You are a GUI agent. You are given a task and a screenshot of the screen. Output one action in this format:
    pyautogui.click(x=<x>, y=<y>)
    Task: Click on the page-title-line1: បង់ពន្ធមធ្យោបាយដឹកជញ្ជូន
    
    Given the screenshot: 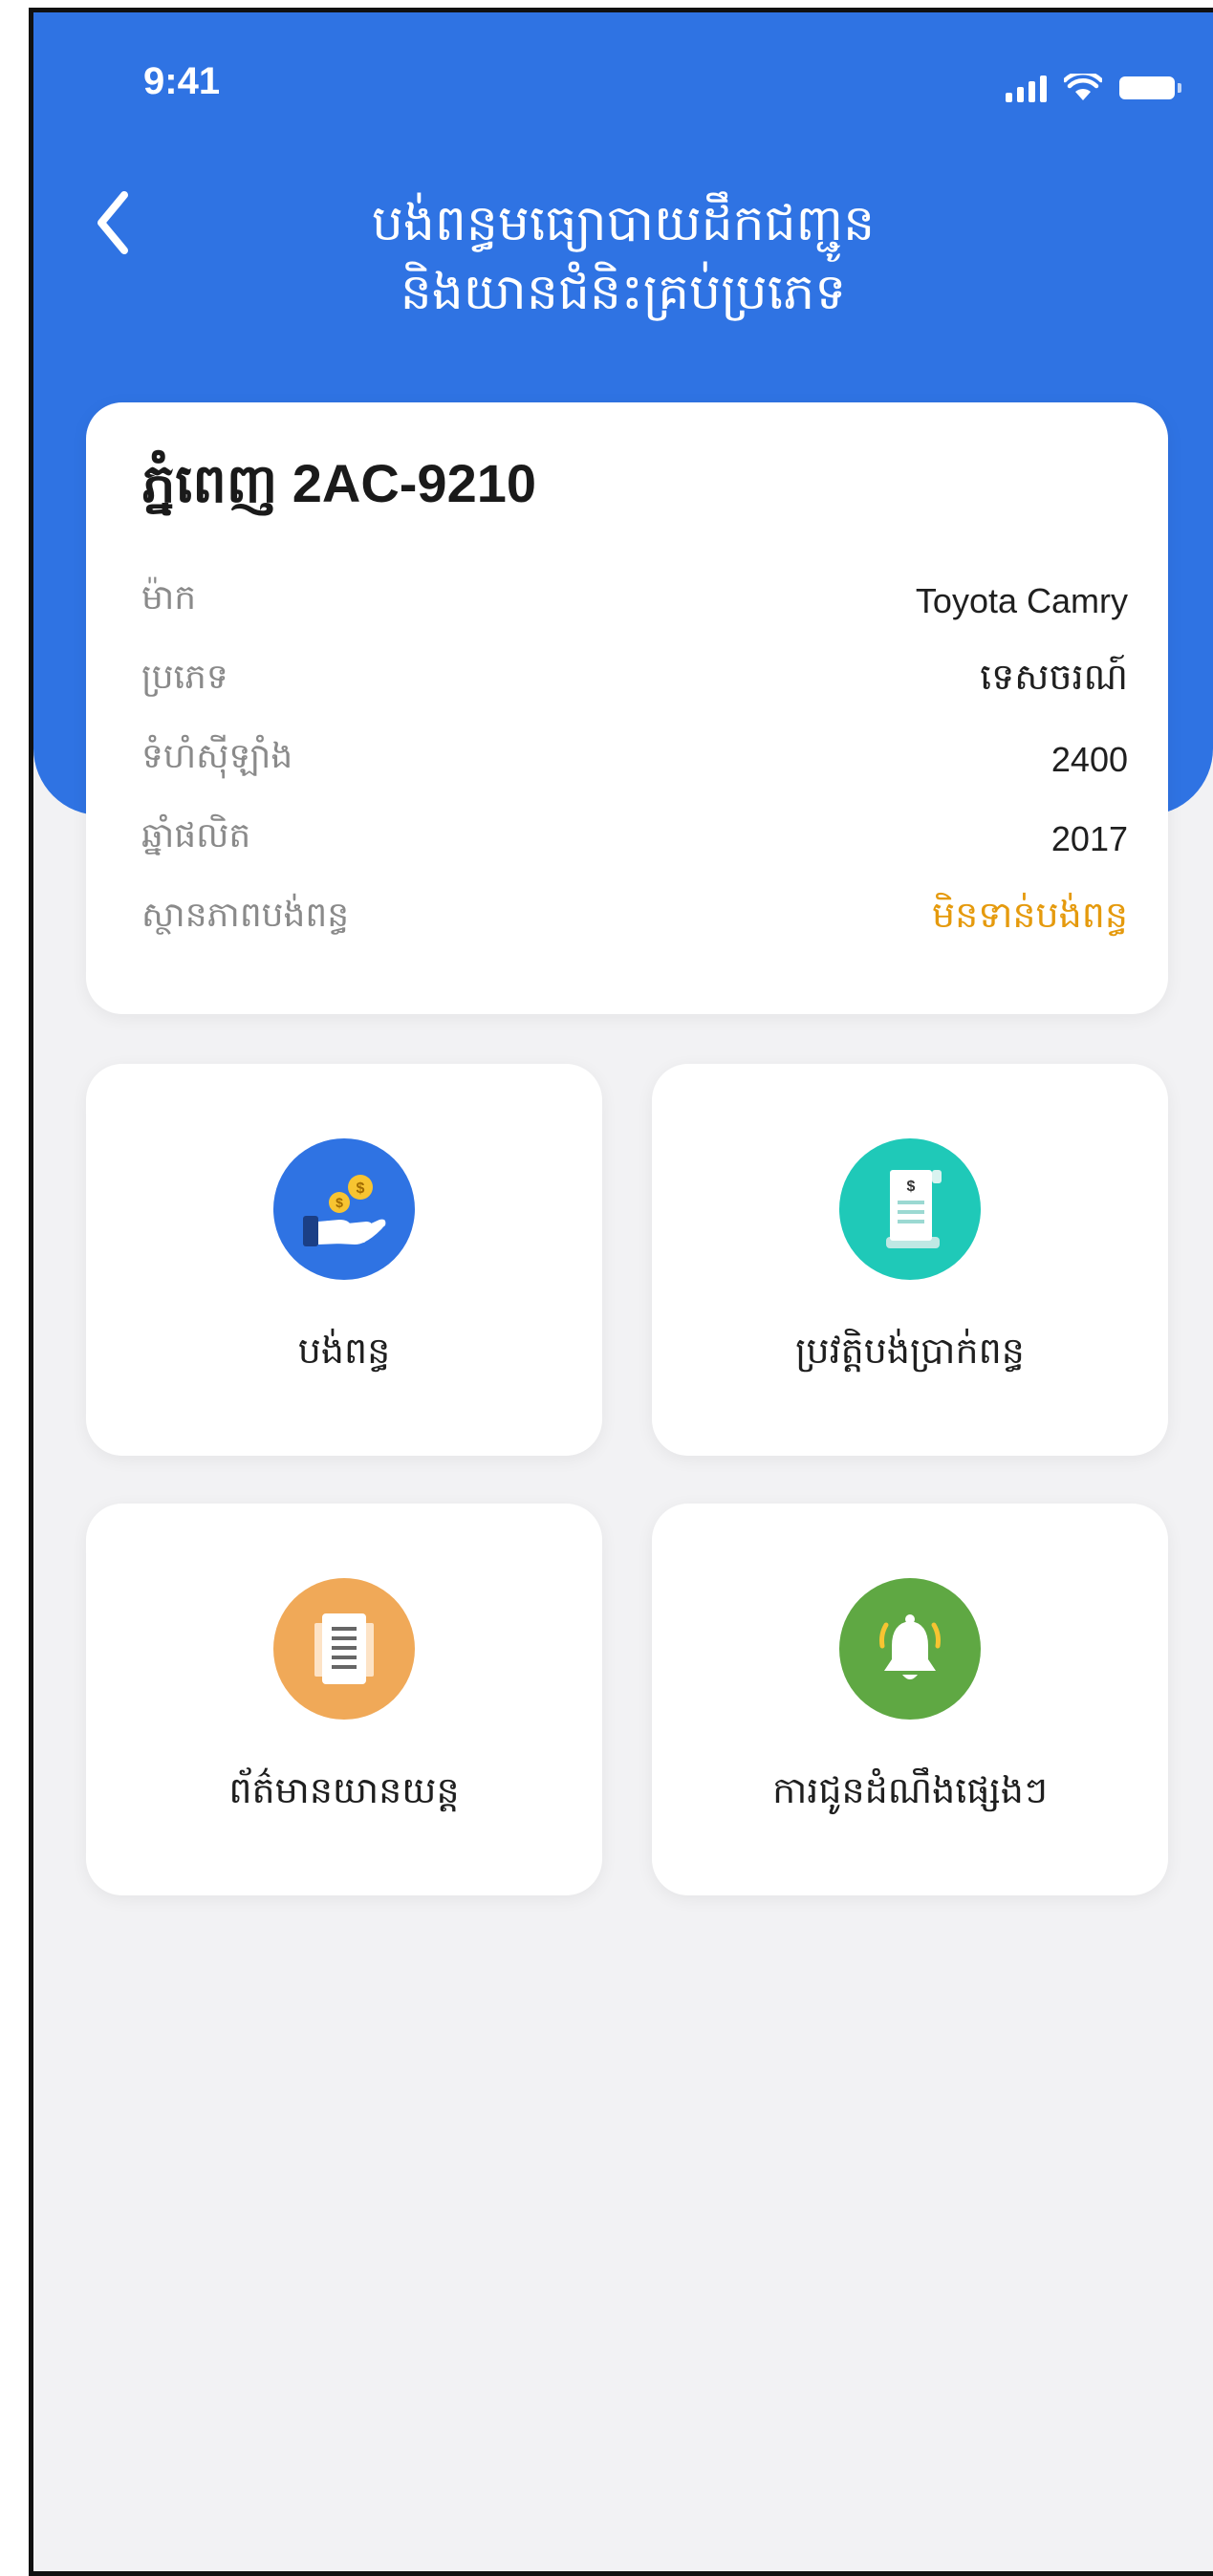 What is the action you would take?
    pyautogui.click(x=623, y=223)
    